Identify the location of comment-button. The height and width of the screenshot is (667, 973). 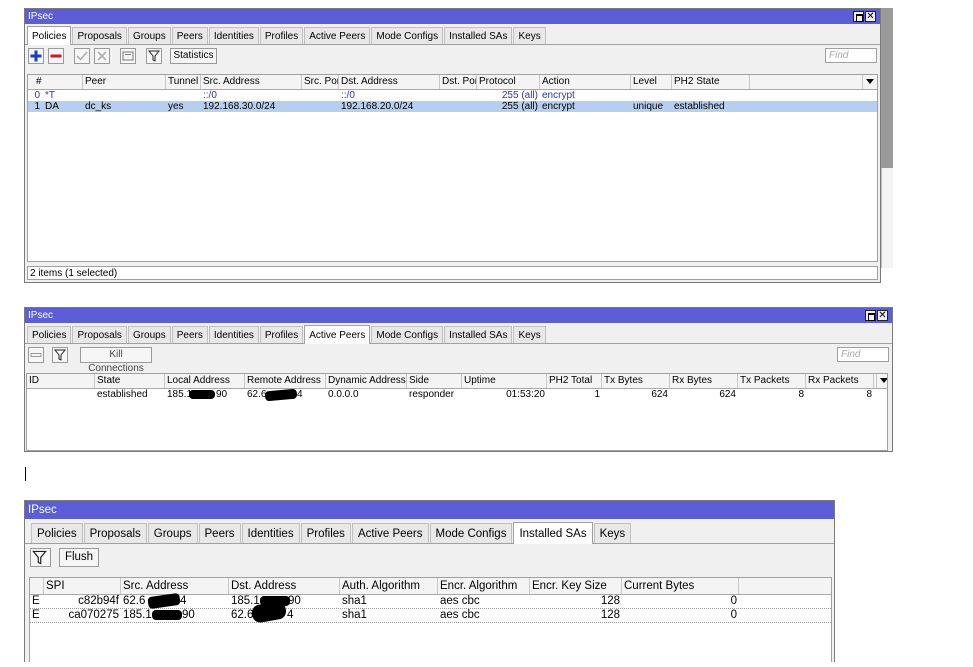
(128, 56).